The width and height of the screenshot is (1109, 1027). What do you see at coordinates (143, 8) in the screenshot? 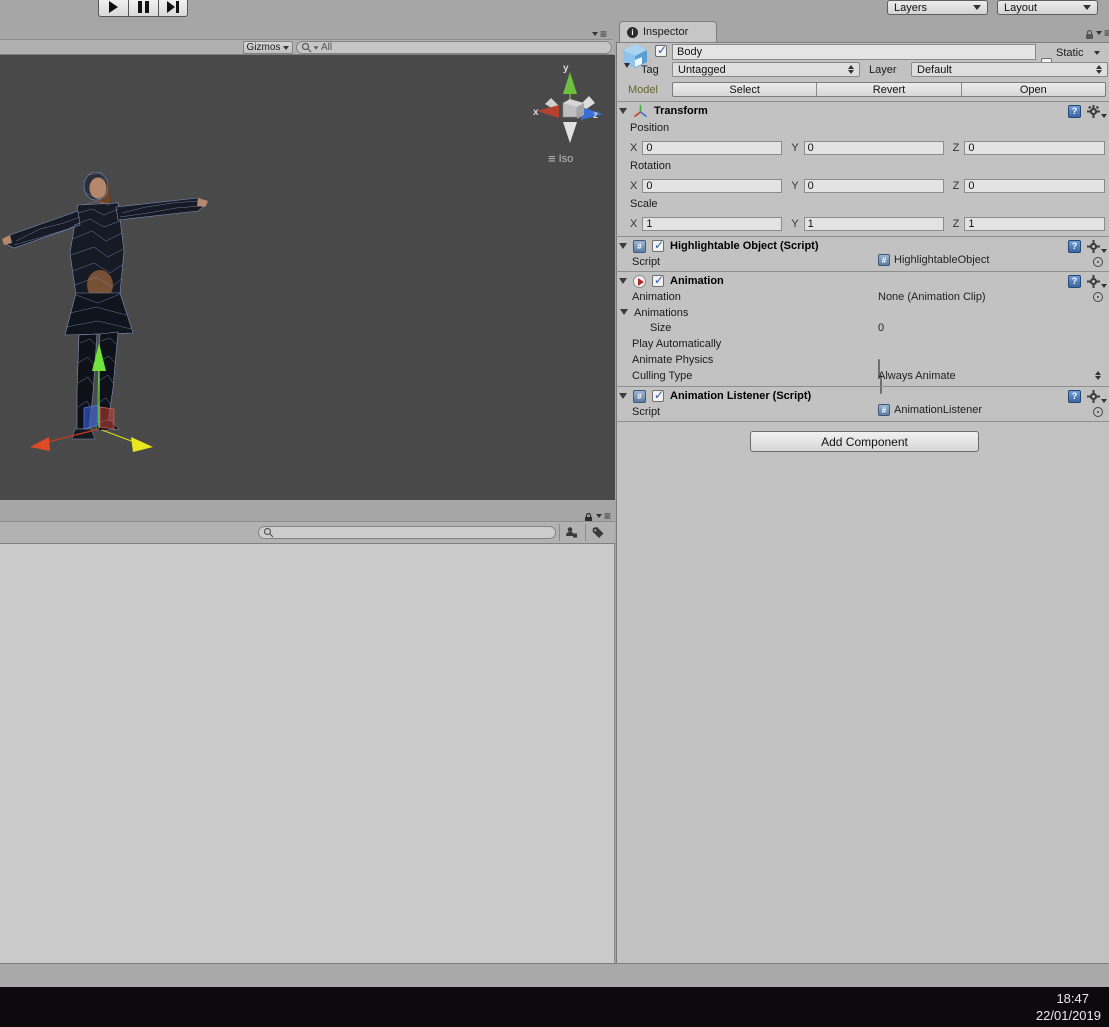
I see `pause-button` at bounding box center [143, 8].